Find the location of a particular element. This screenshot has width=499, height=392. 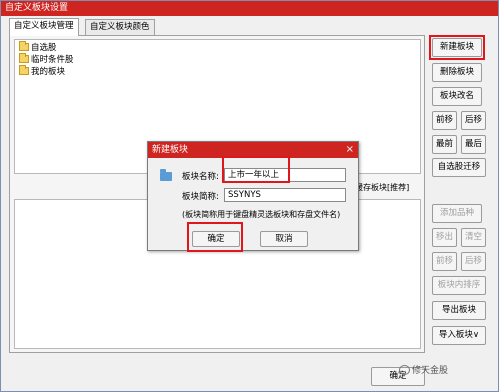

move-last-button: 最后 is located at coordinates (473, 144).